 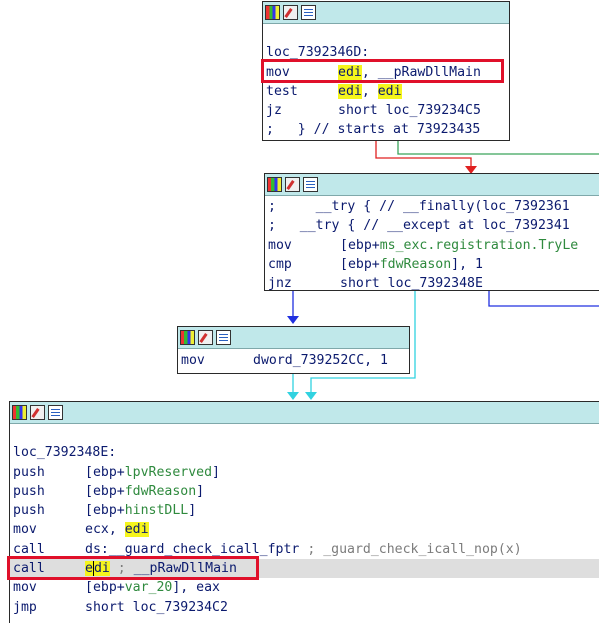 I want to click on annotation-box-call-edi, so click(x=133, y=568).